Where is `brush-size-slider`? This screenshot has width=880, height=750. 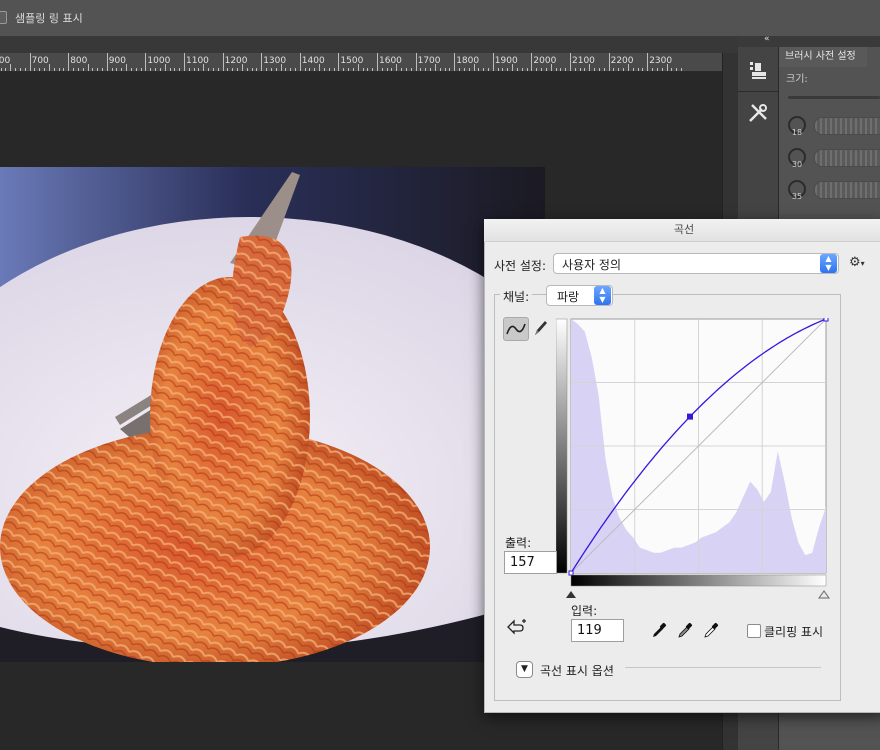
brush-size-slider is located at coordinates (834, 97).